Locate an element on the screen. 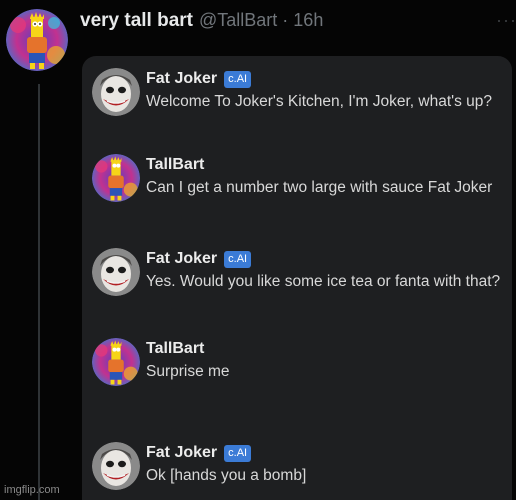  tweet-header: very tall bart @TallBart · 16h is located at coordinates (201, 23).